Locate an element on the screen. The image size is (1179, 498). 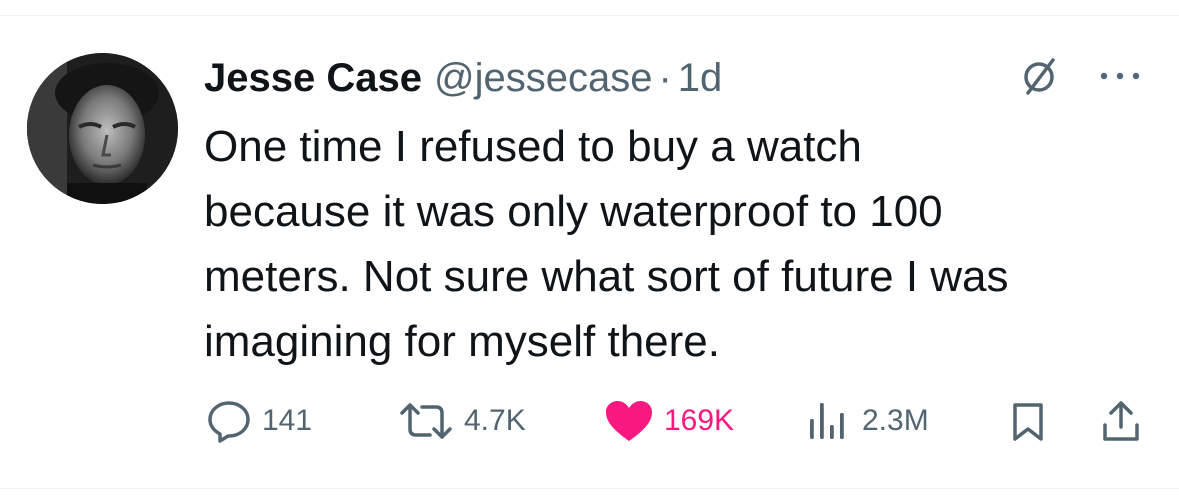
like-button: 169K is located at coordinates (669, 421).